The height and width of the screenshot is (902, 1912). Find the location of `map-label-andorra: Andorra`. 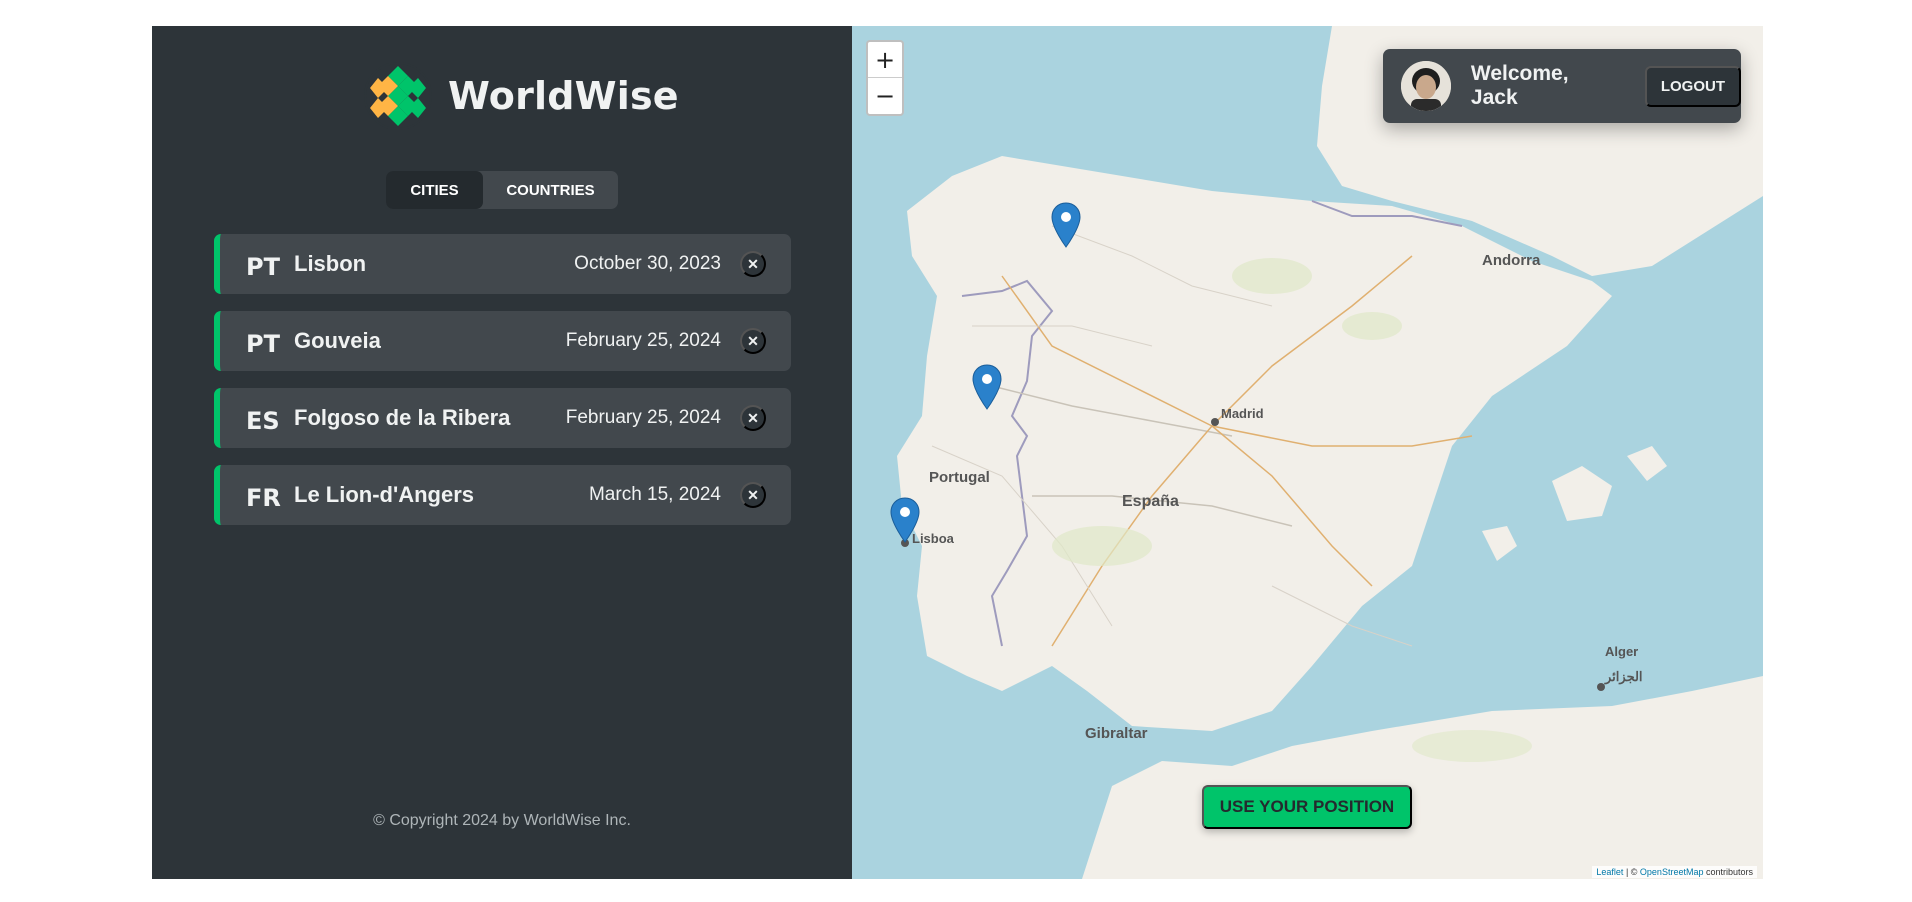

map-label-andorra: Andorra is located at coordinates (1511, 260).